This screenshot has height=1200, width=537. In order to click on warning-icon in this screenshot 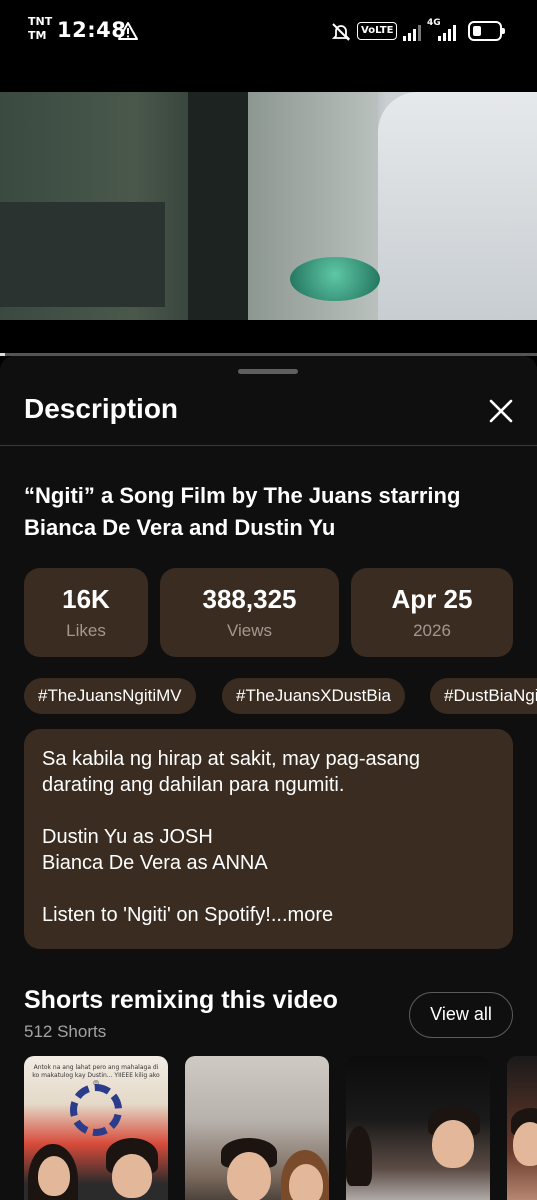, I will do `click(128, 31)`.